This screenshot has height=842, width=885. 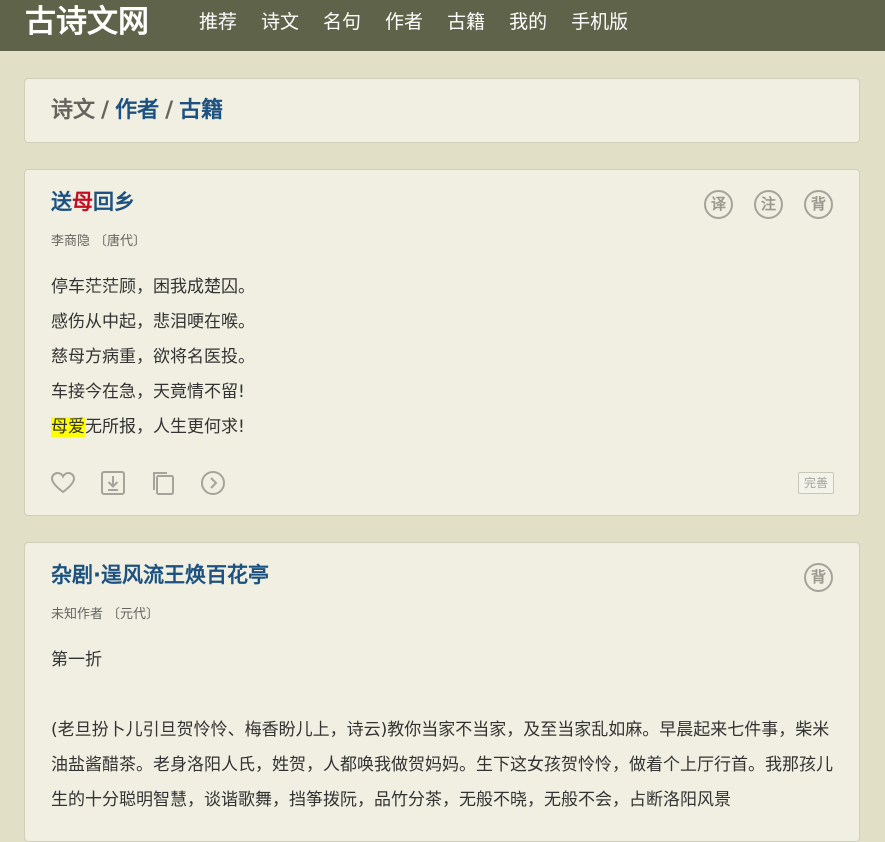 What do you see at coordinates (77, 614) in the screenshot?
I see `poem-author: 未知作者` at bounding box center [77, 614].